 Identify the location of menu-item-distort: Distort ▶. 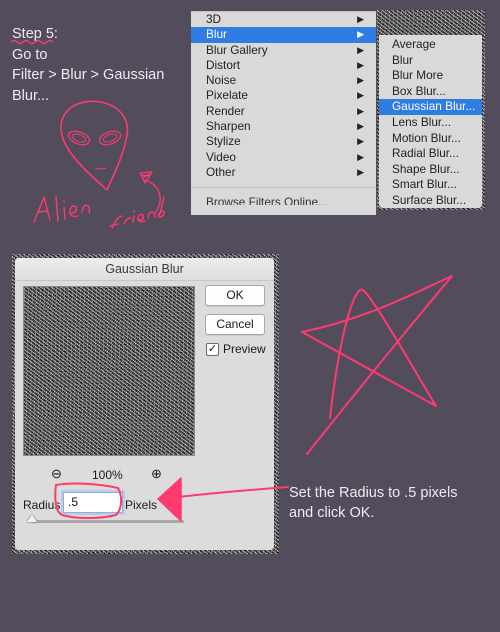
(283, 65).